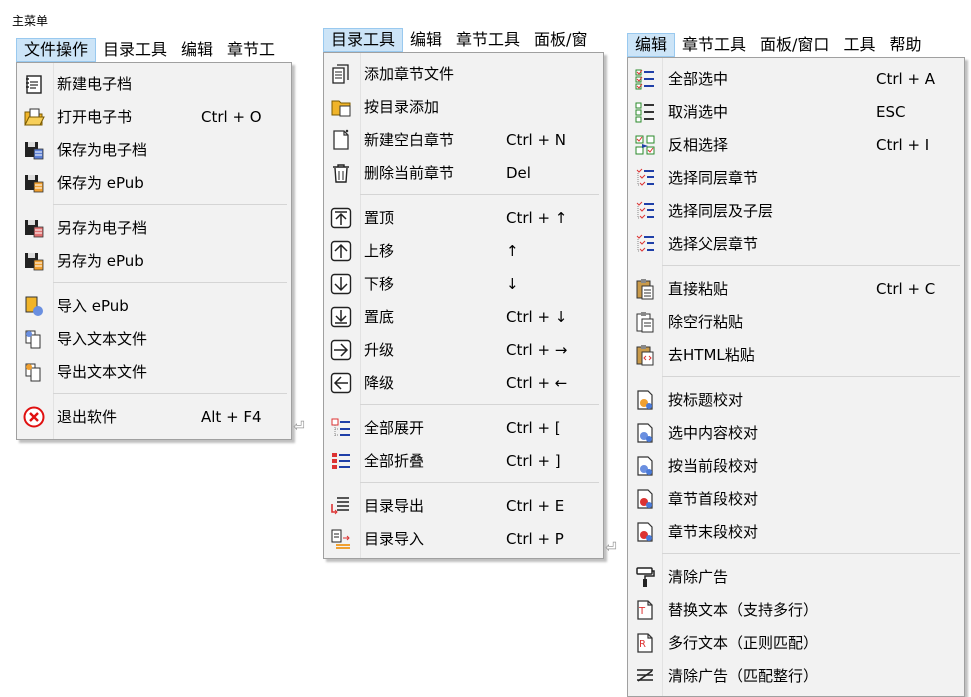 This screenshot has width=971, height=697. What do you see at coordinates (642, 644) in the screenshot?
I see `svg-text: R` at bounding box center [642, 644].